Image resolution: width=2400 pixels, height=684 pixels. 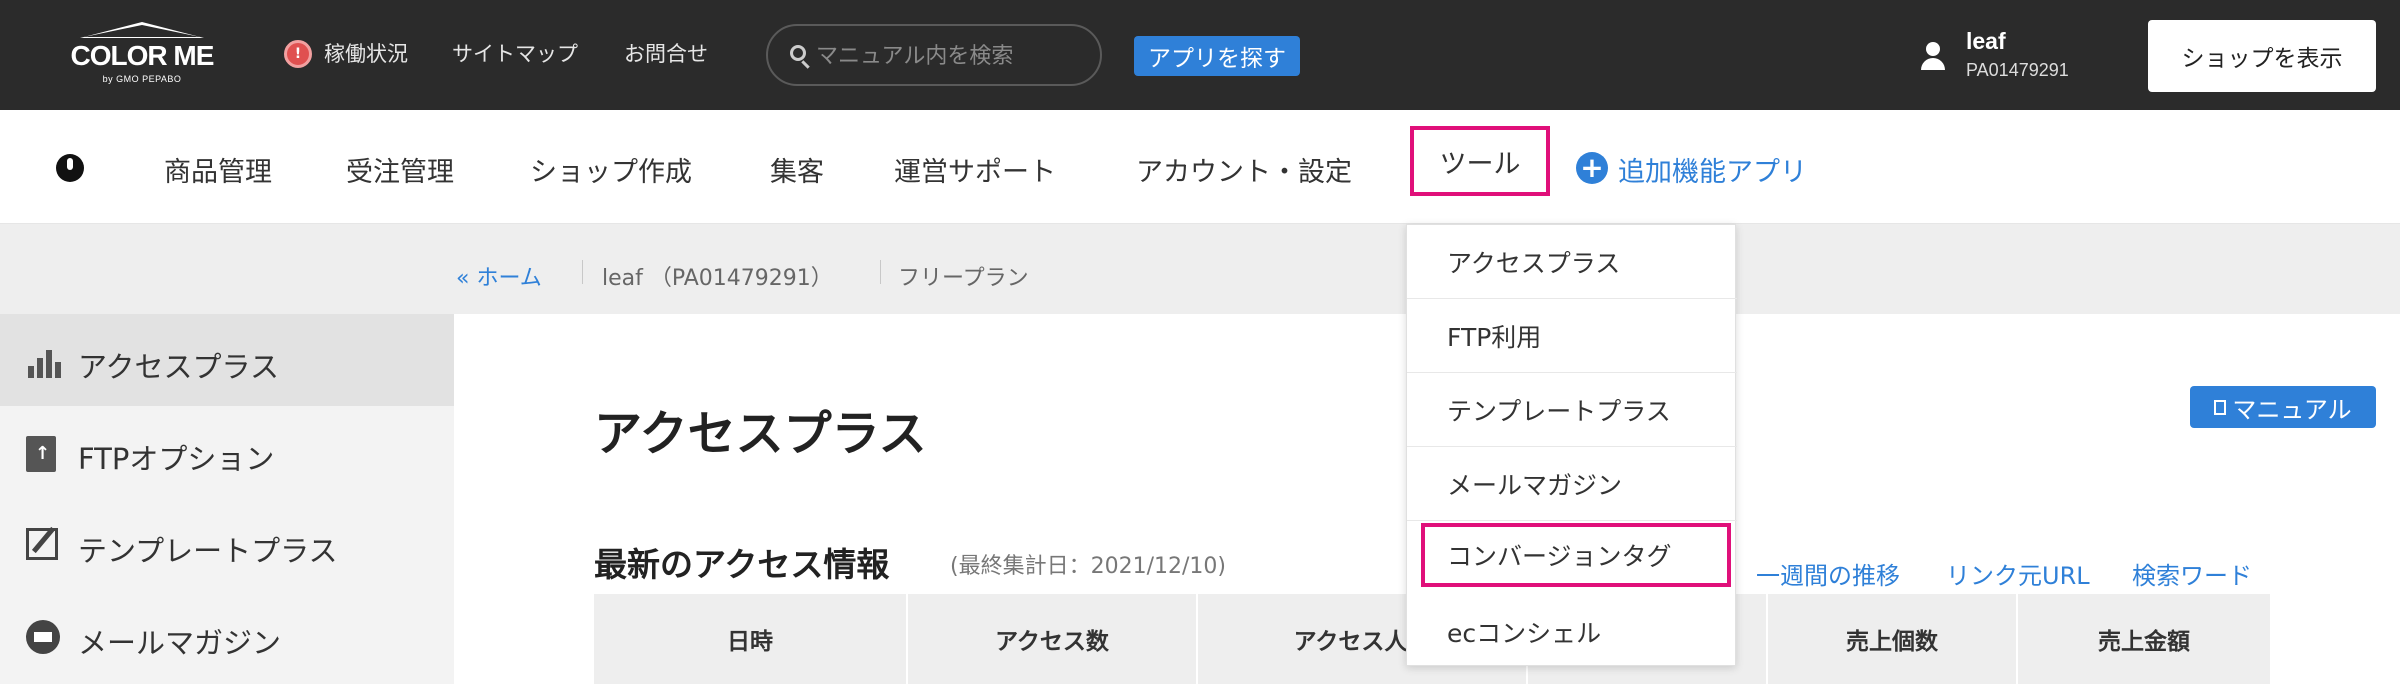 I want to click on breadcrumb-account: leaf （PA01479291）, so click(x=717, y=278).